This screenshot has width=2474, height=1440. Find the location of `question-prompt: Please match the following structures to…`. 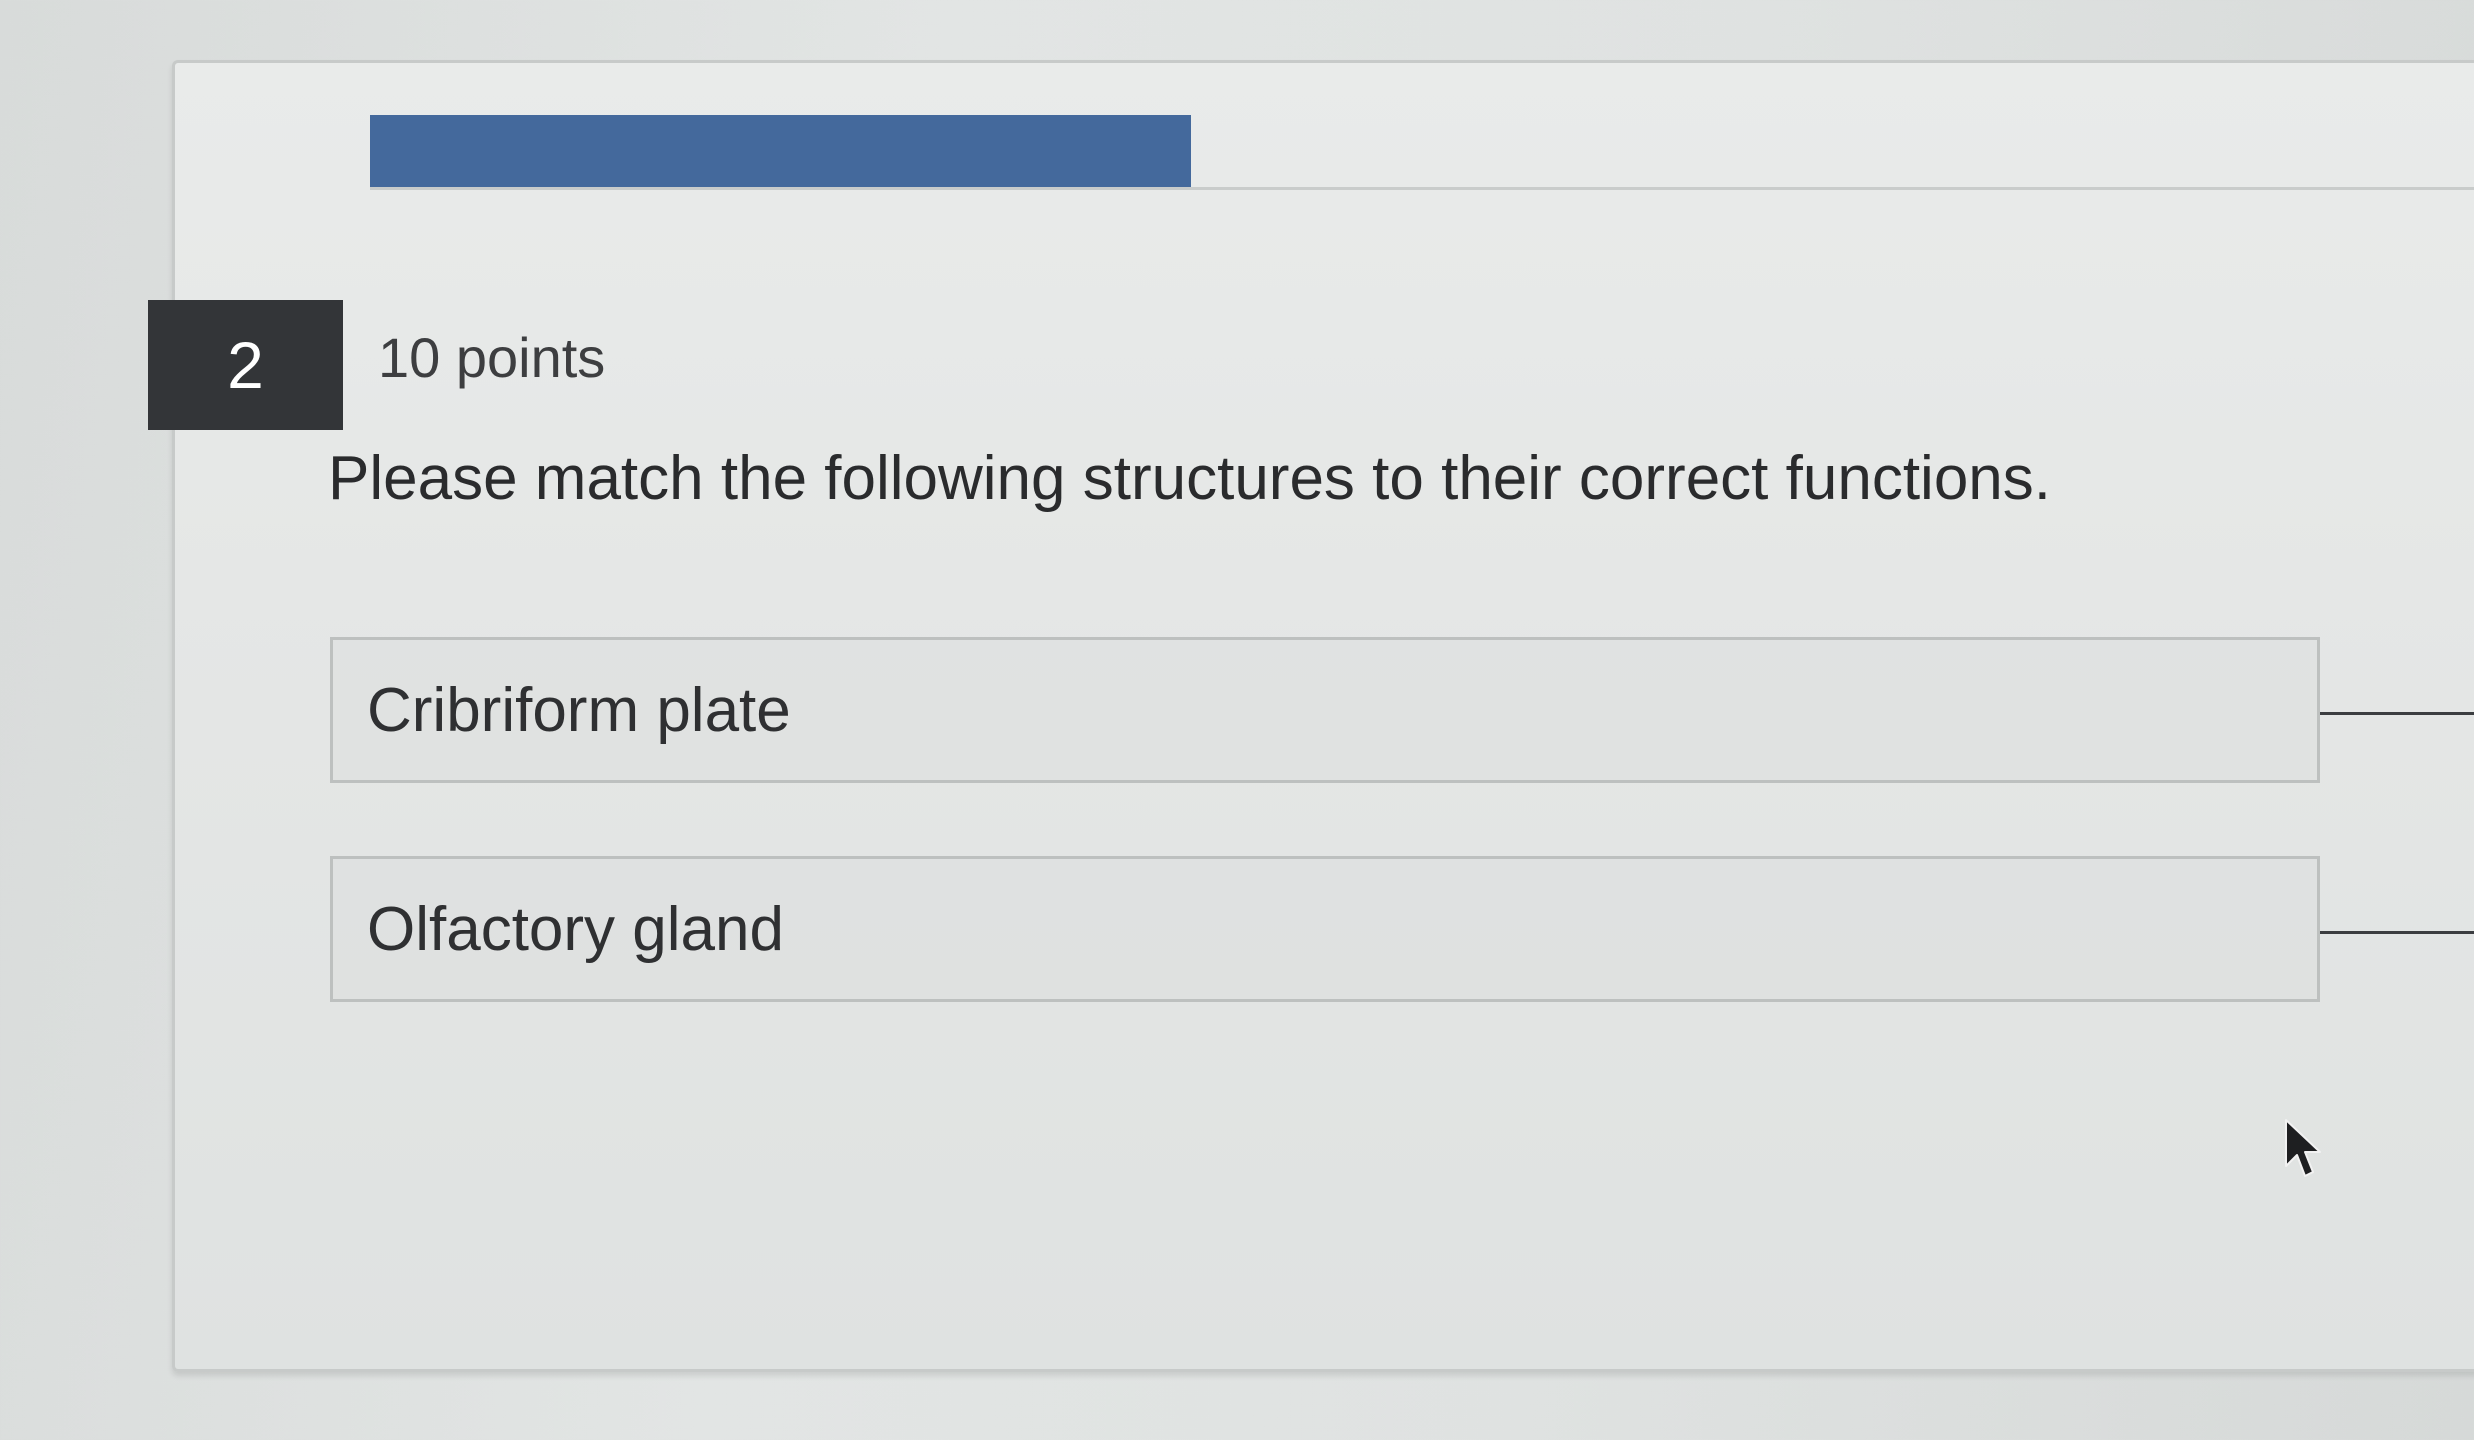

question-prompt: Please match the following structures to… is located at coordinates (1190, 478).